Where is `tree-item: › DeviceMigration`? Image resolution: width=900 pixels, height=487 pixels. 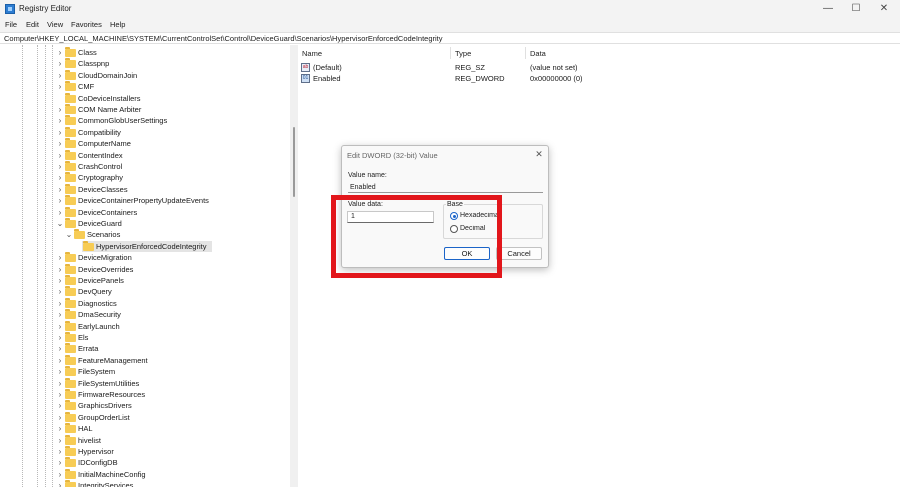
tree-item: › DeviceMigration is located at coordinates (145, 257).